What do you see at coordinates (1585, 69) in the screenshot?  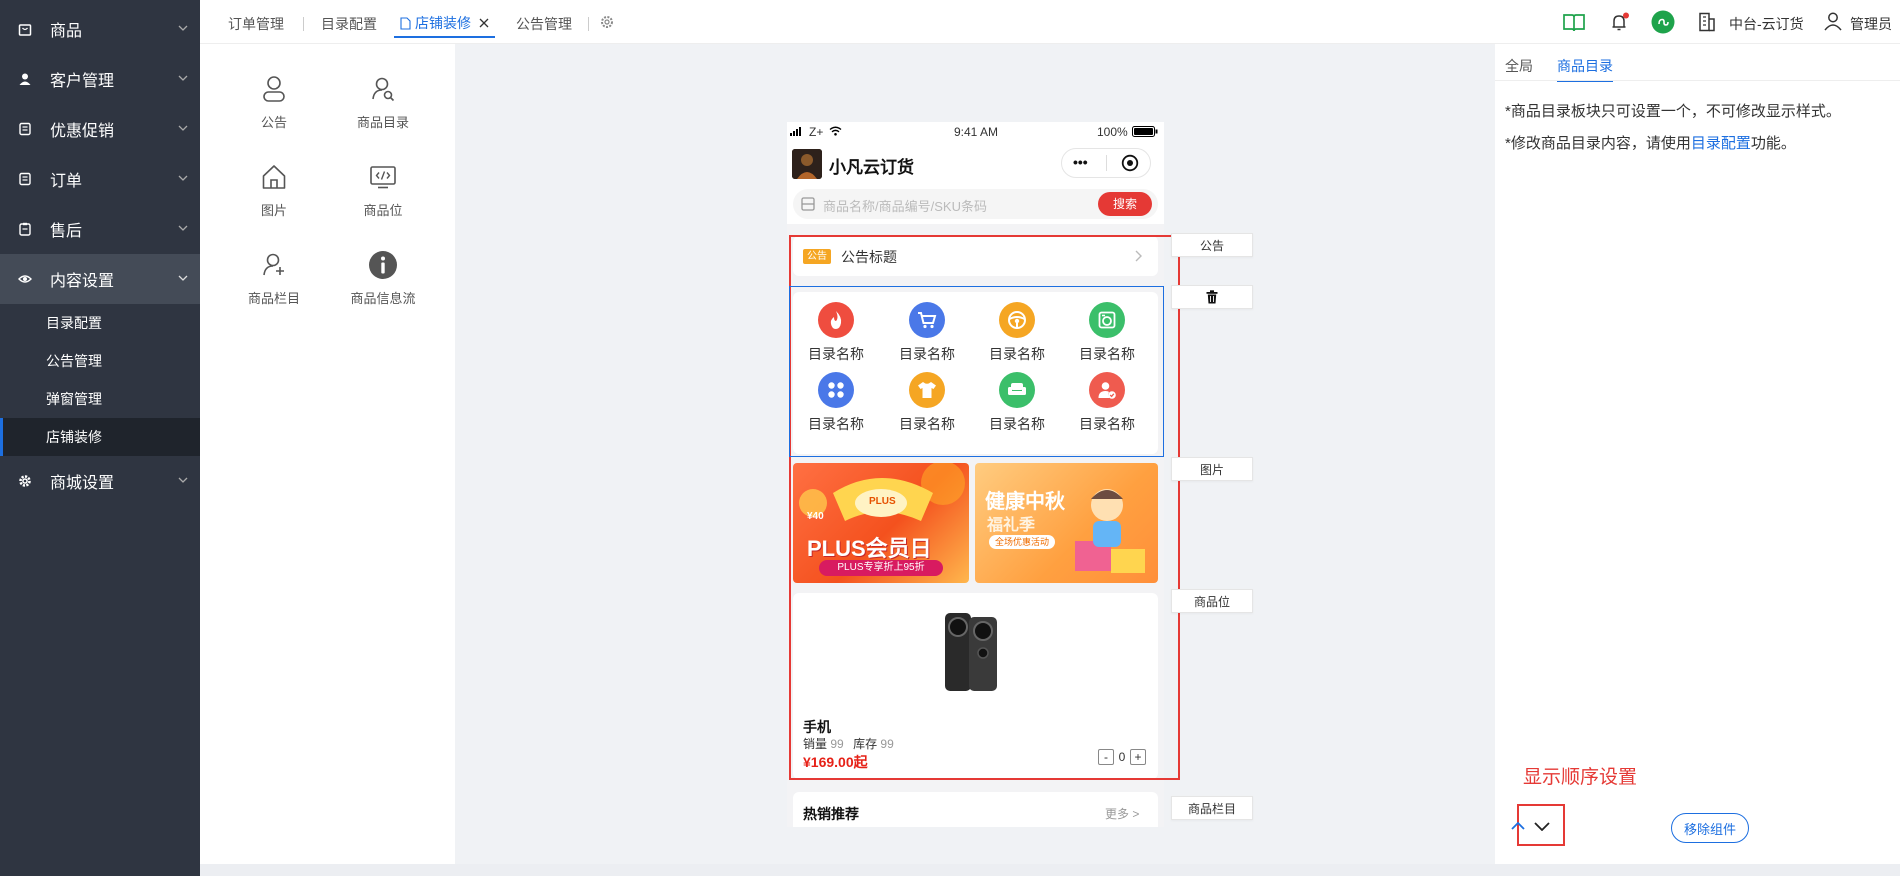 I see `tab-product-catalog: 商品目录` at bounding box center [1585, 69].